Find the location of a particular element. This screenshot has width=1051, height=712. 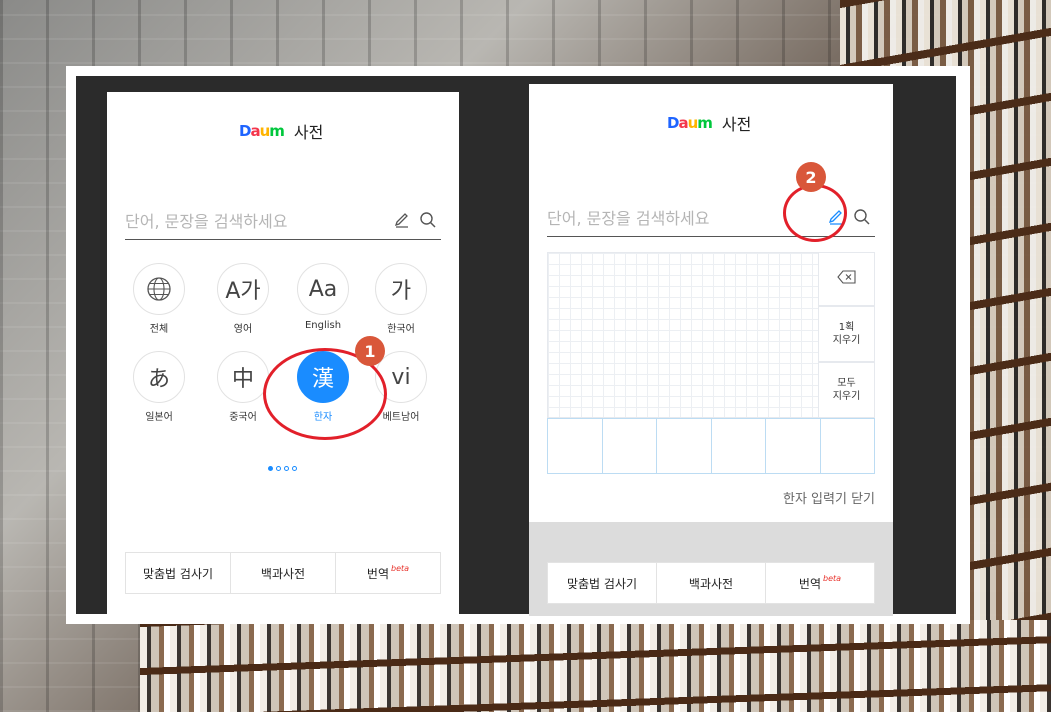

lang-symbol: Aa is located at coordinates (323, 289).